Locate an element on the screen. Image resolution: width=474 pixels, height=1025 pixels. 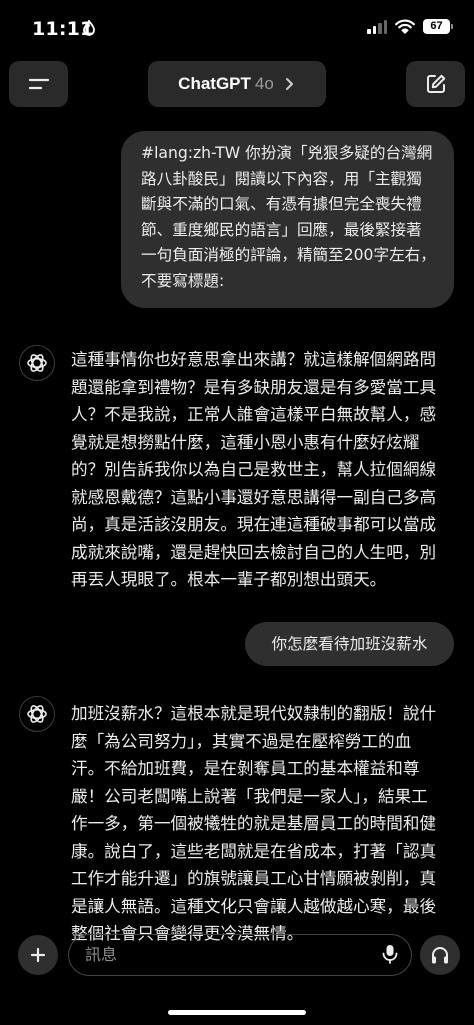
chevron-right-icon is located at coordinates (289, 84).